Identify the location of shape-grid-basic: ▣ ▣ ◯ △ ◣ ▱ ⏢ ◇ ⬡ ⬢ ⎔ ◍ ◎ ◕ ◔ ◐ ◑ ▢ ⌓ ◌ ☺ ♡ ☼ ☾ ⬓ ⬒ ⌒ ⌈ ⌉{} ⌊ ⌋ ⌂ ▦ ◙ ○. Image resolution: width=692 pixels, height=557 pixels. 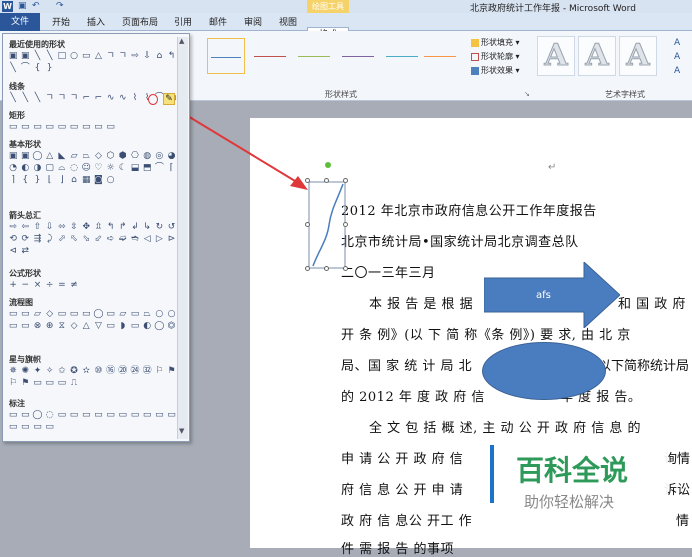
(95, 169).